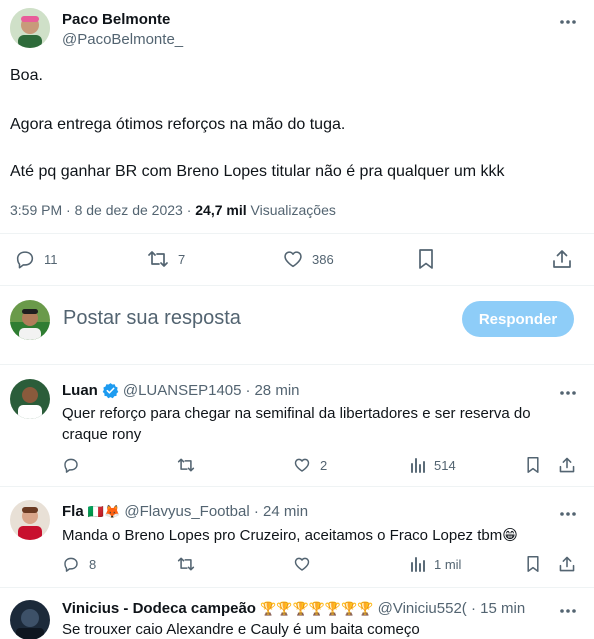 The image size is (594, 639). What do you see at coordinates (159, 608) in the screenshot?
I see `reply-author-name: Vinicius - Dodeca campeão` at bounding box center [159, 608].